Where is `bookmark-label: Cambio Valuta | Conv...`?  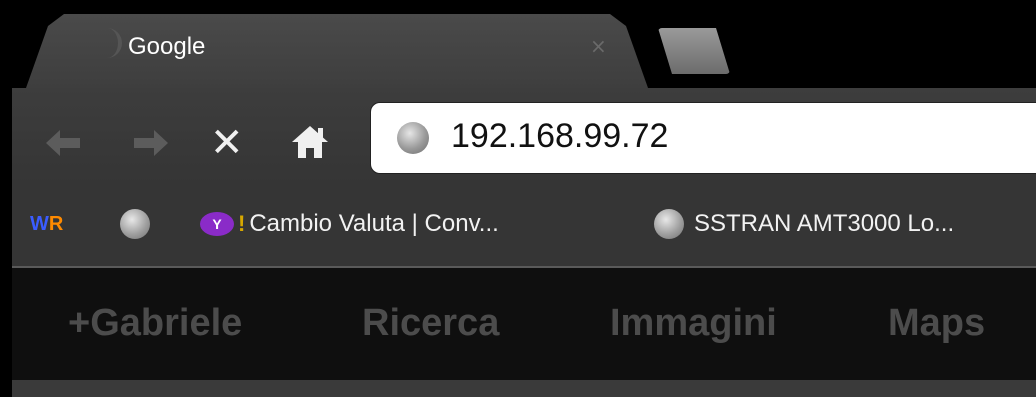 bookmark-label: Cambio Valuta | Conv... is located at coordinates (374, 223).